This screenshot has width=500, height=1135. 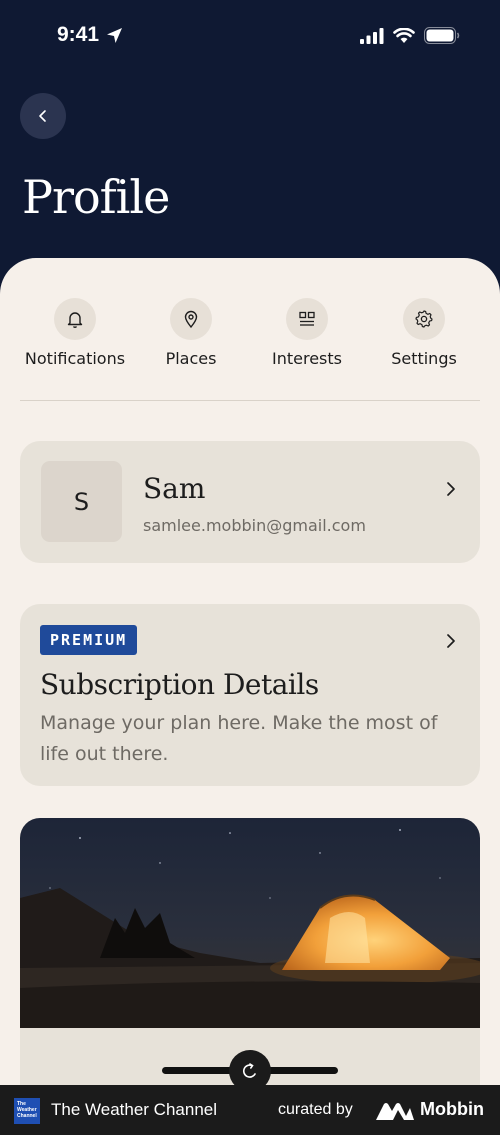 I want to click on profile-card: S Sam samlee.mobbin@gmail.com, so click(x=250, y=502).